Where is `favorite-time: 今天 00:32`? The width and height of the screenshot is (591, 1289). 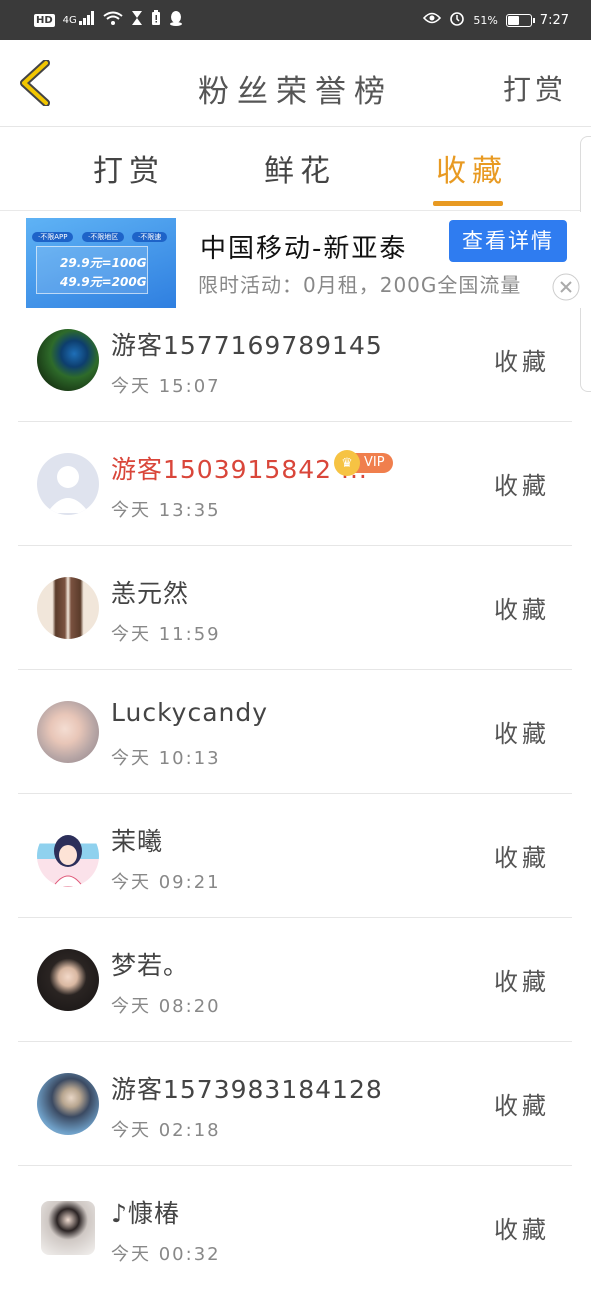
favorite-time: 今天 00:32 is located at coordinates (166, 1254).